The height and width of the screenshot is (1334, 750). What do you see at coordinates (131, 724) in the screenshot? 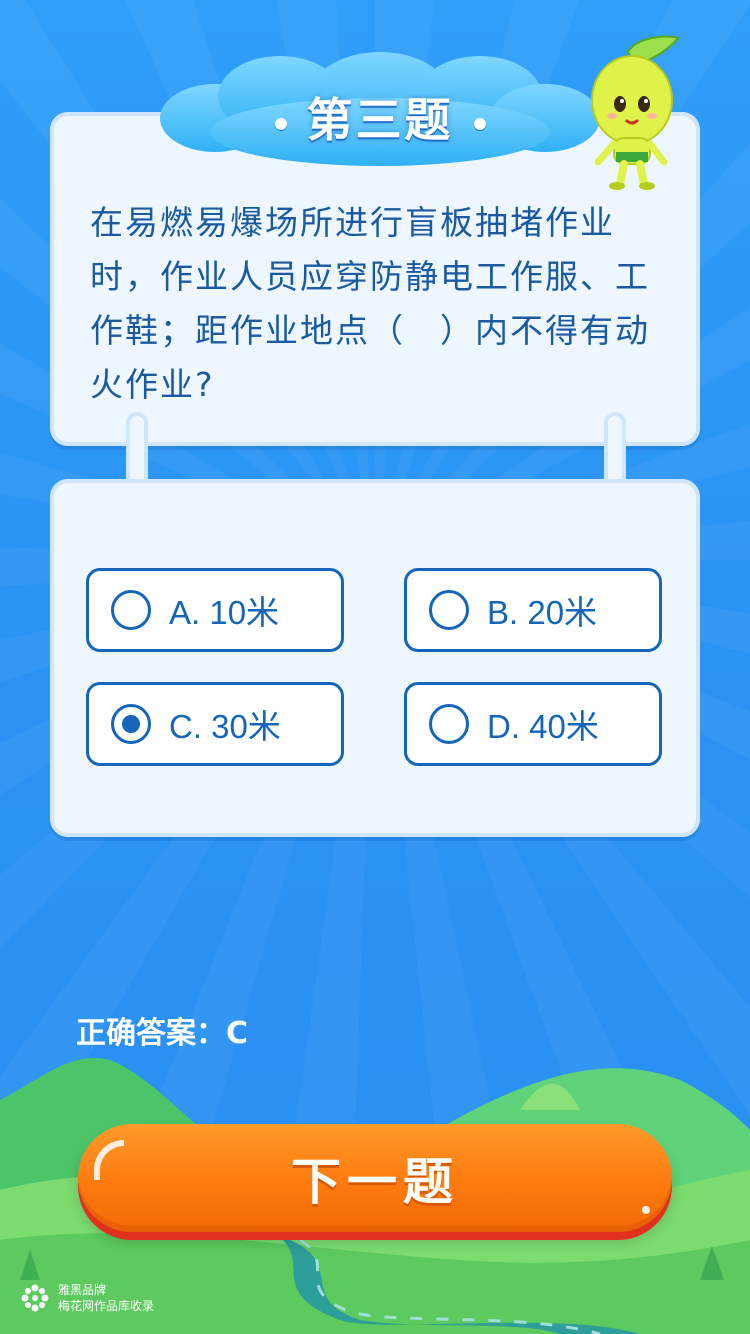
I see `radio-checked-icon` at bounding box center [131, 724].